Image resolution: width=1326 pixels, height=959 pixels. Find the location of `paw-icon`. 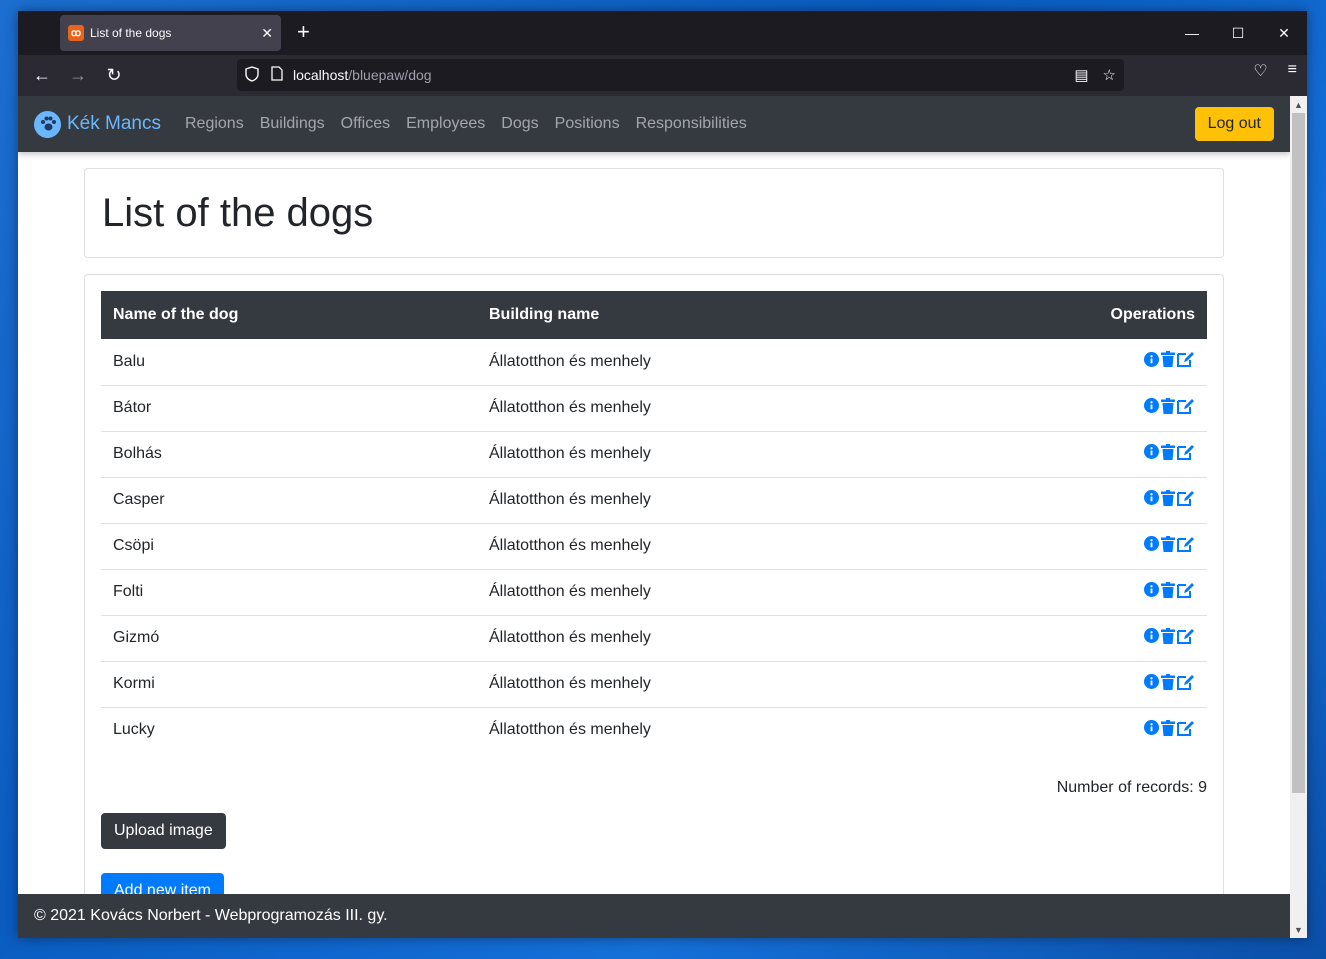

paw-icon is located at coordinates (47, 124).